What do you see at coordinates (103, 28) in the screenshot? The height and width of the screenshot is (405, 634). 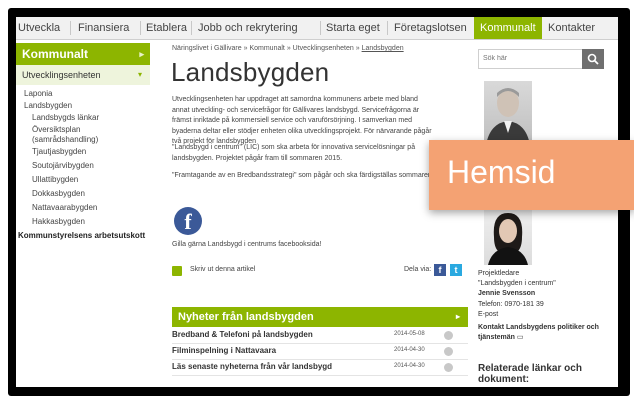 I see `nav-item-finansiera: Finansiera` at bounding box center [103, 28].